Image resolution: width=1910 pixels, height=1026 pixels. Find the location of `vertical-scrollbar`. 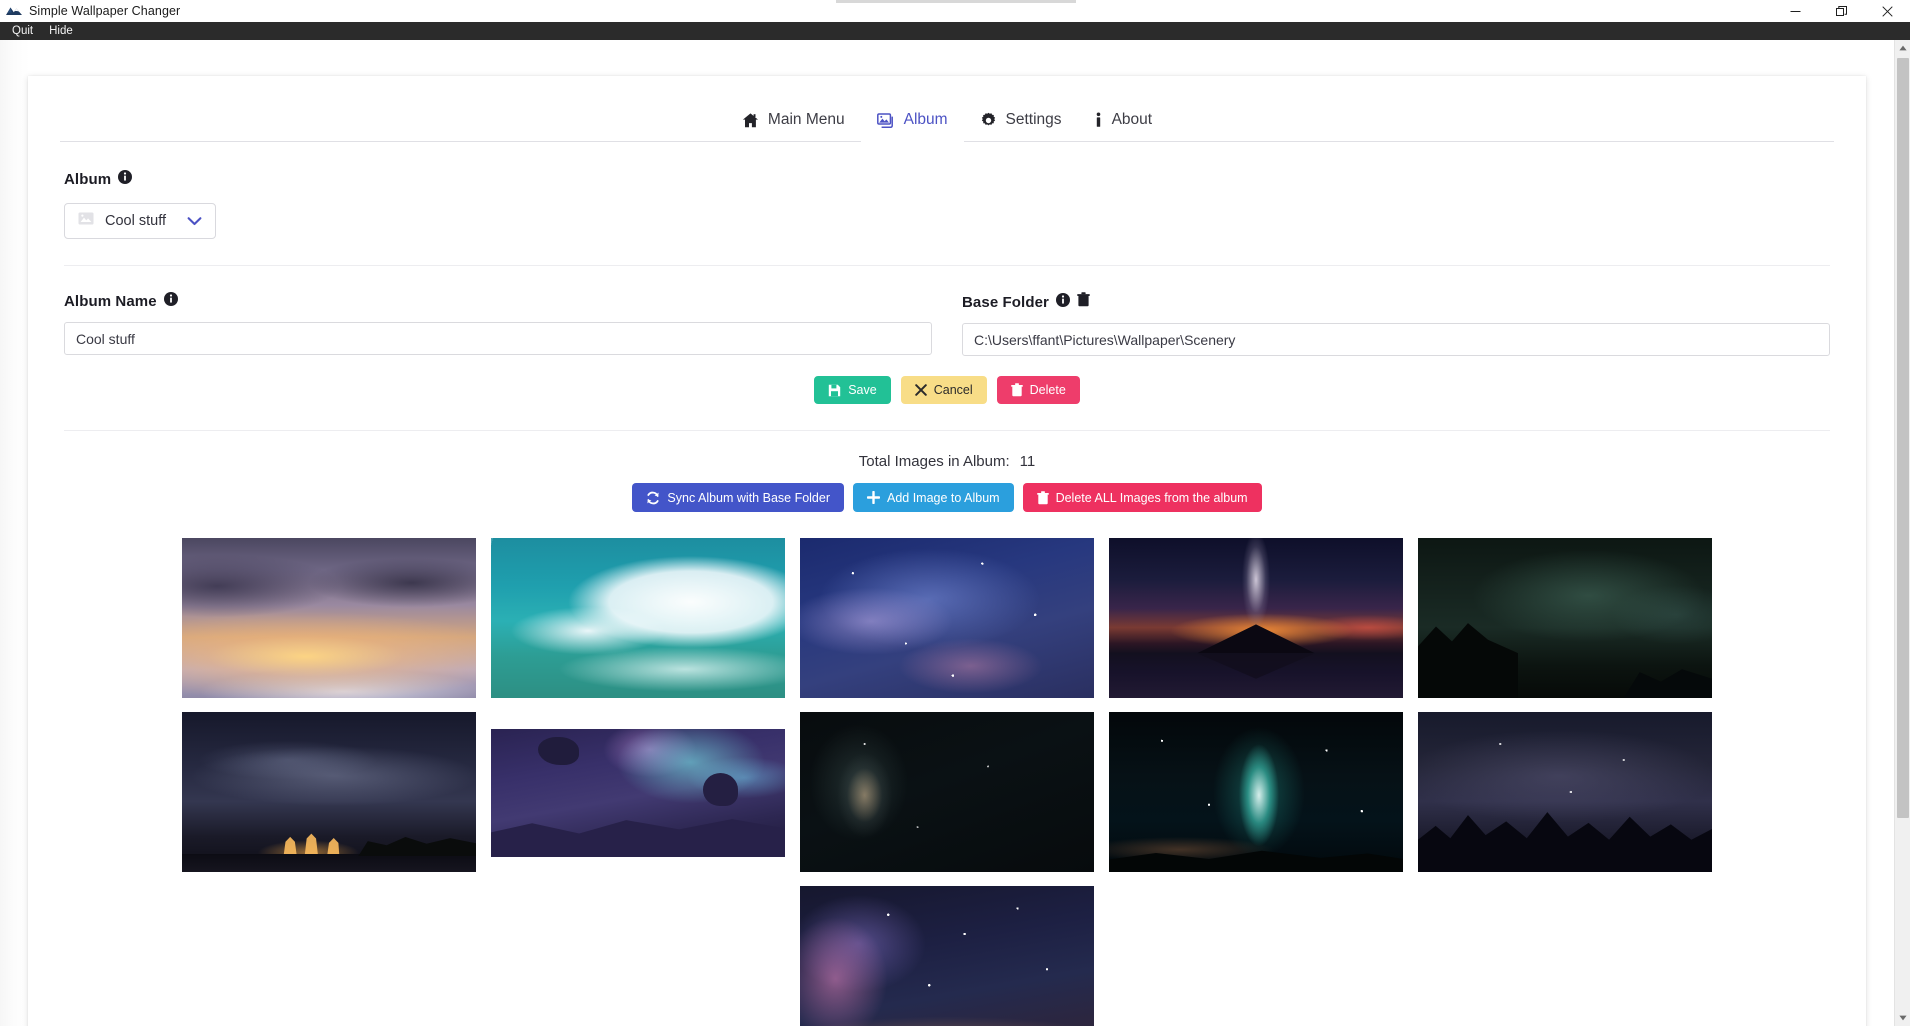

vertical-scrollbar is located at coordinates (1902, 533).